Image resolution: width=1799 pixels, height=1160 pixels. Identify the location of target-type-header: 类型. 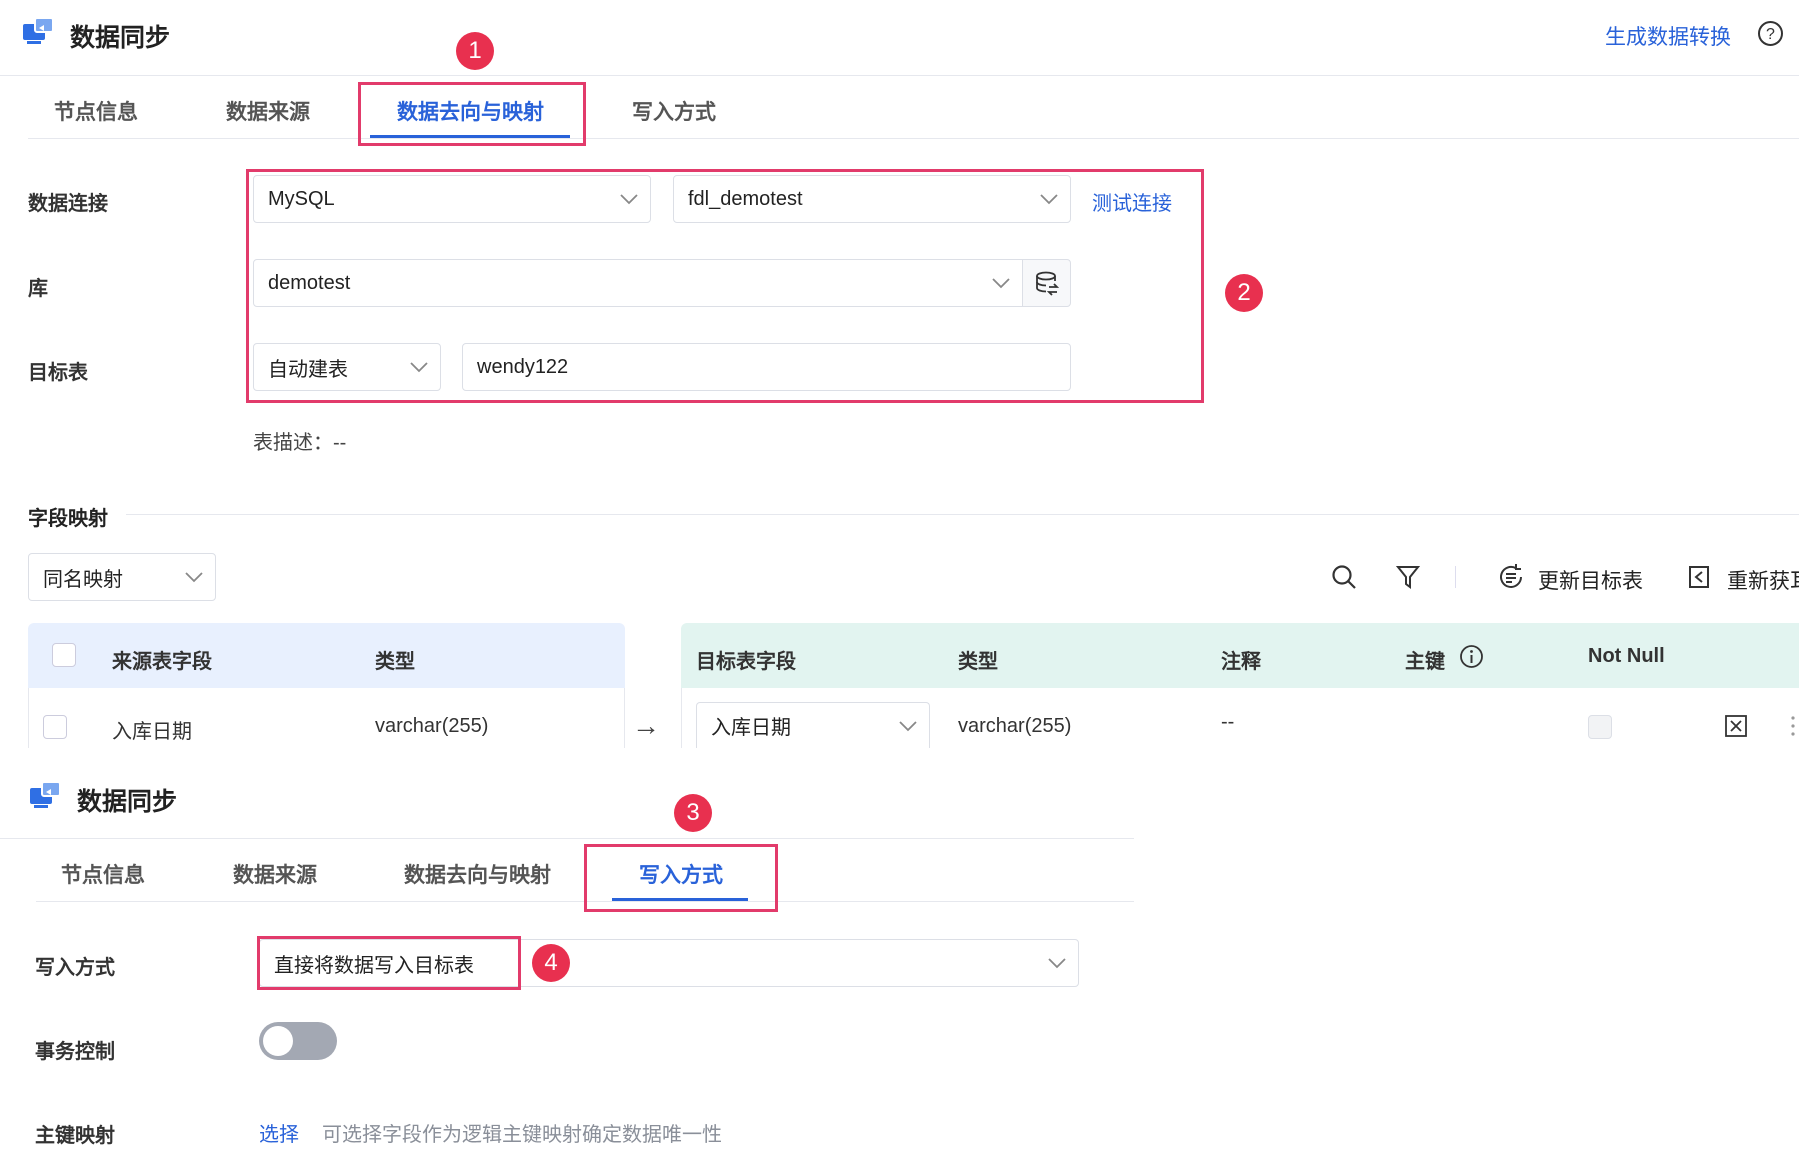
(978, 662).